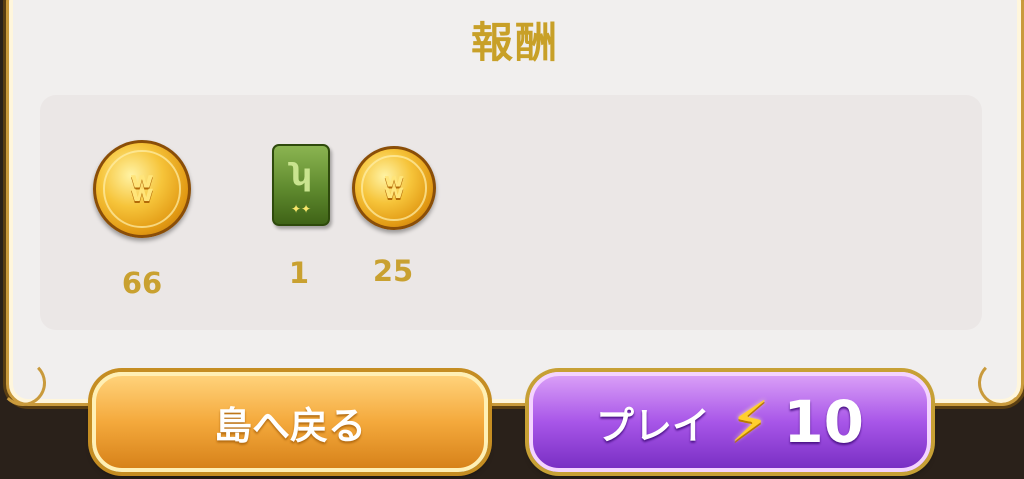 This screenshot has height=479, width=1024. I want to click on play-button: プレイ ⚡ 10, so click(730, 422).